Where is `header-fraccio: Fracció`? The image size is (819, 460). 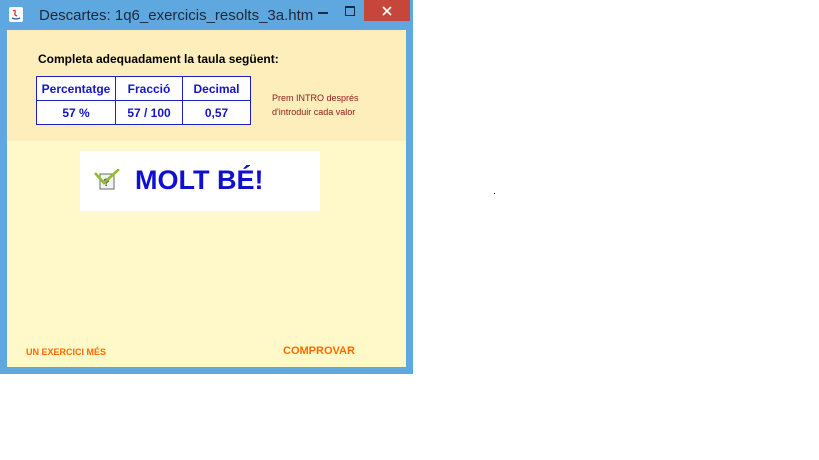 header-fraccio: Fracció is located at coordinates (149, 88).